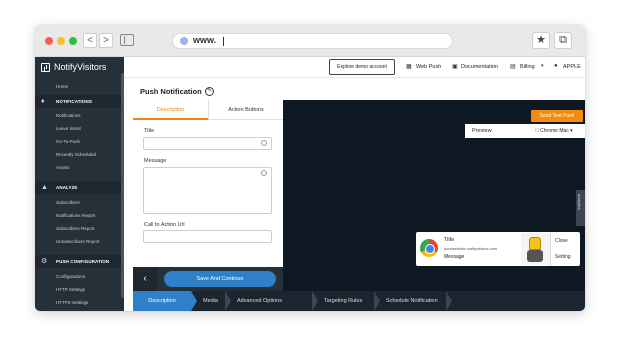 This screenshot has width=620, height=350. Describe the element at coordinates (44, 187) in the screenshot. I see `chart-icon: ▲` at that location.